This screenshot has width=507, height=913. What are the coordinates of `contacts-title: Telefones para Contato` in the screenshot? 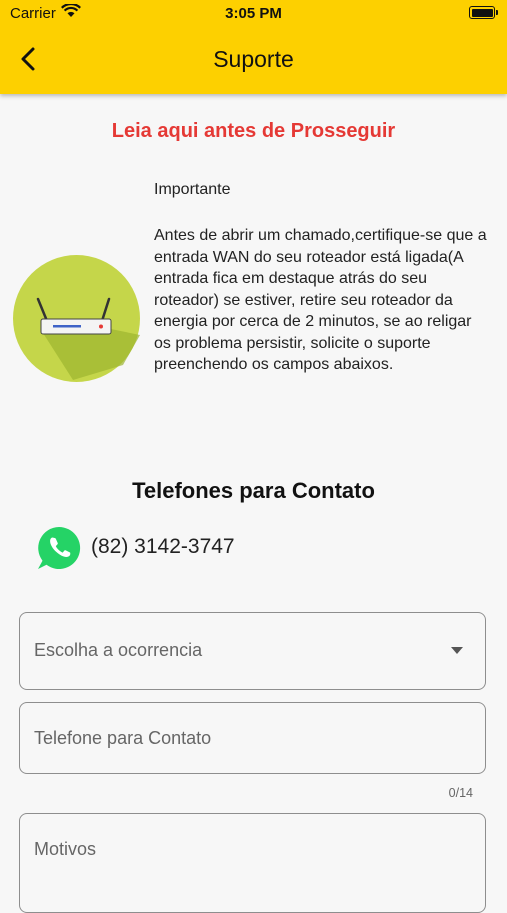 It's located at (253, 490).